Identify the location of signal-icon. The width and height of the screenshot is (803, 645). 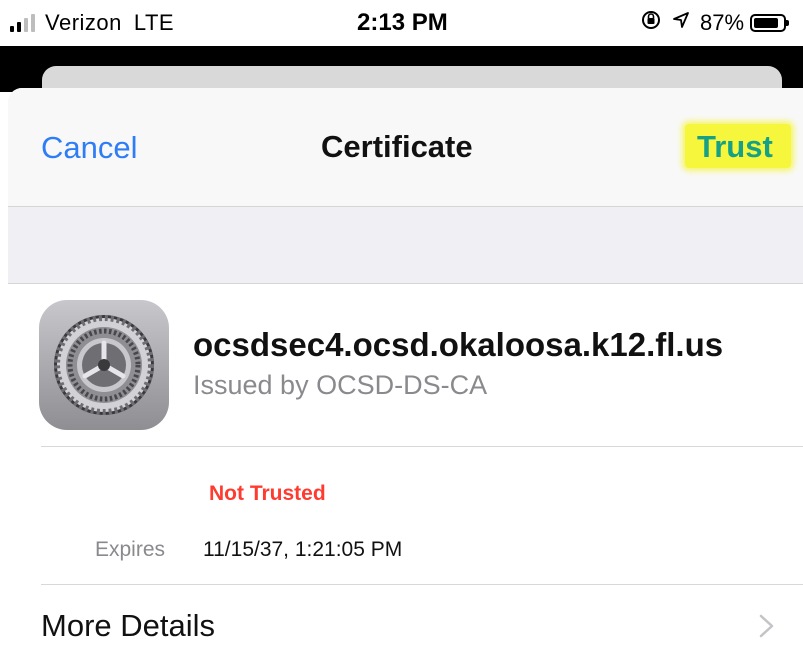
(22, 23).